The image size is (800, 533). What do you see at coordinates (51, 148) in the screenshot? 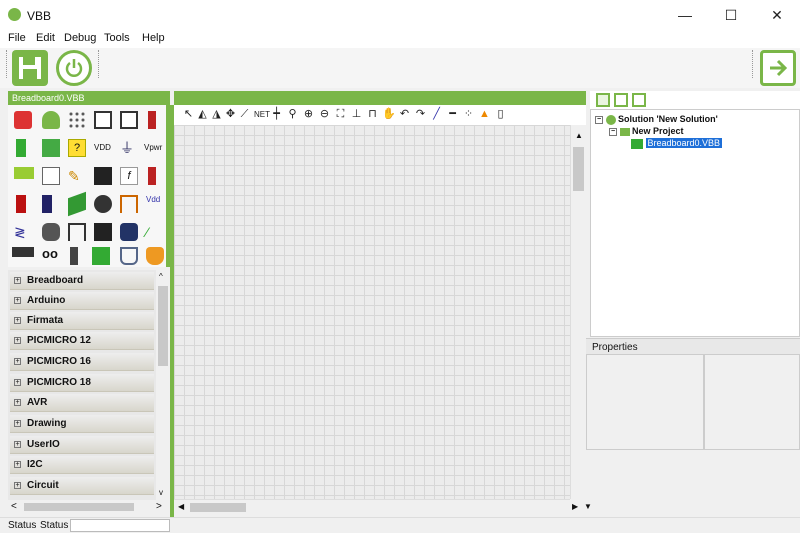
I see `relay-icon` at bounding box center [51, 148].